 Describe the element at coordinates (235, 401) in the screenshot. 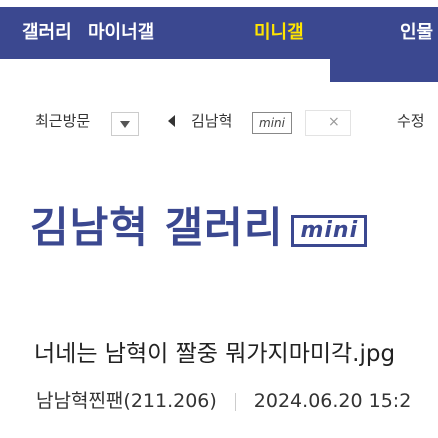

I see `meta-divider` at that location.